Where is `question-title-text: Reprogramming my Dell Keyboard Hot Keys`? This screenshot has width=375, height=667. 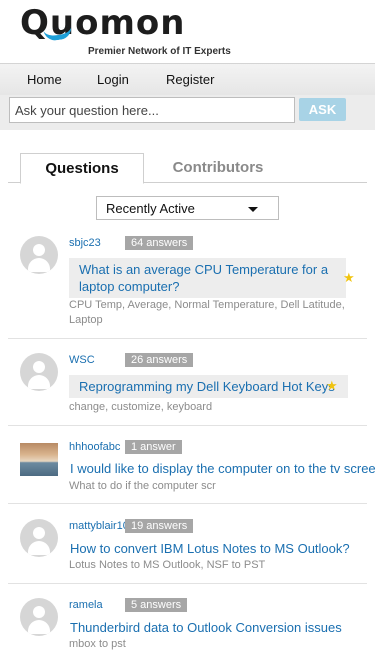 question-title-text: Reprogramming my Dell Keyboard Hot Keys is located at coordinates (207, 386).